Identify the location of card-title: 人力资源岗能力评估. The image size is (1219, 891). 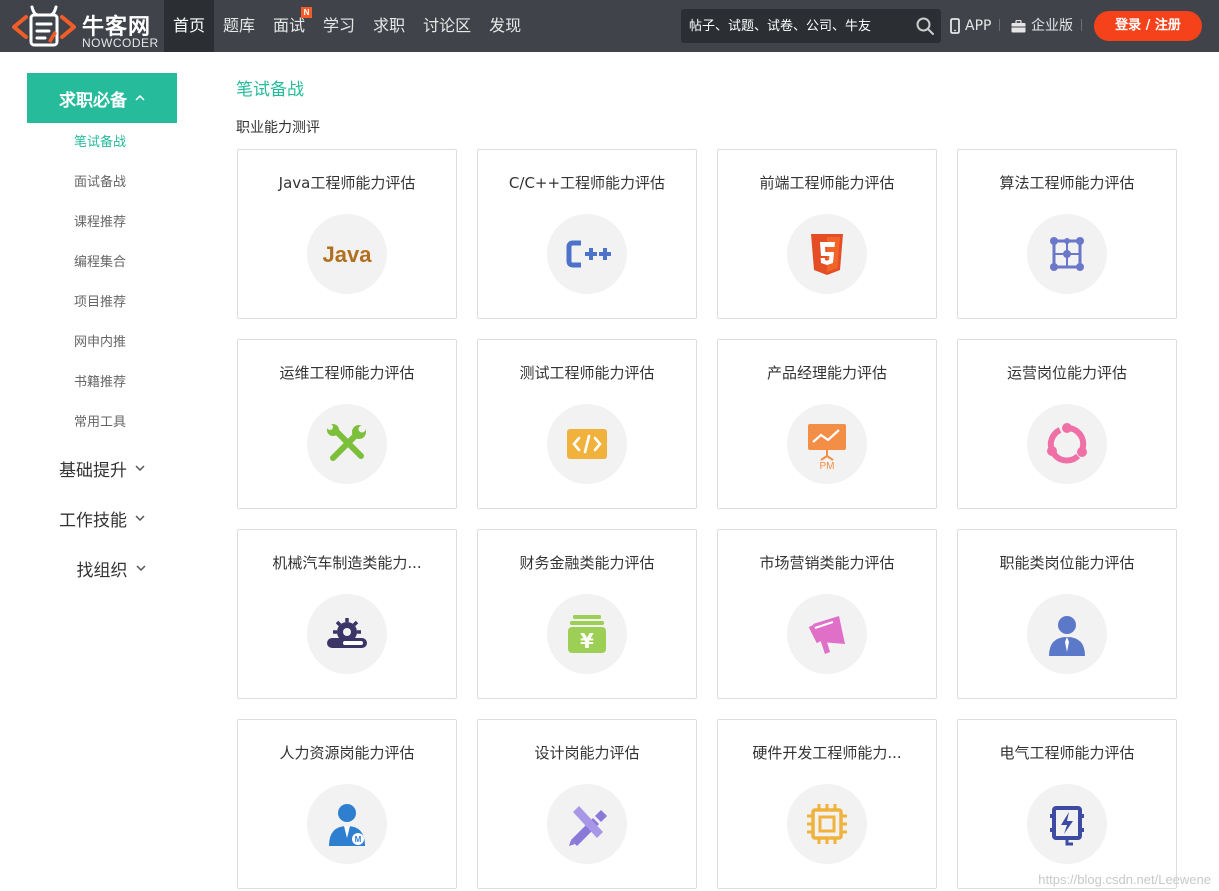
(347, 753).